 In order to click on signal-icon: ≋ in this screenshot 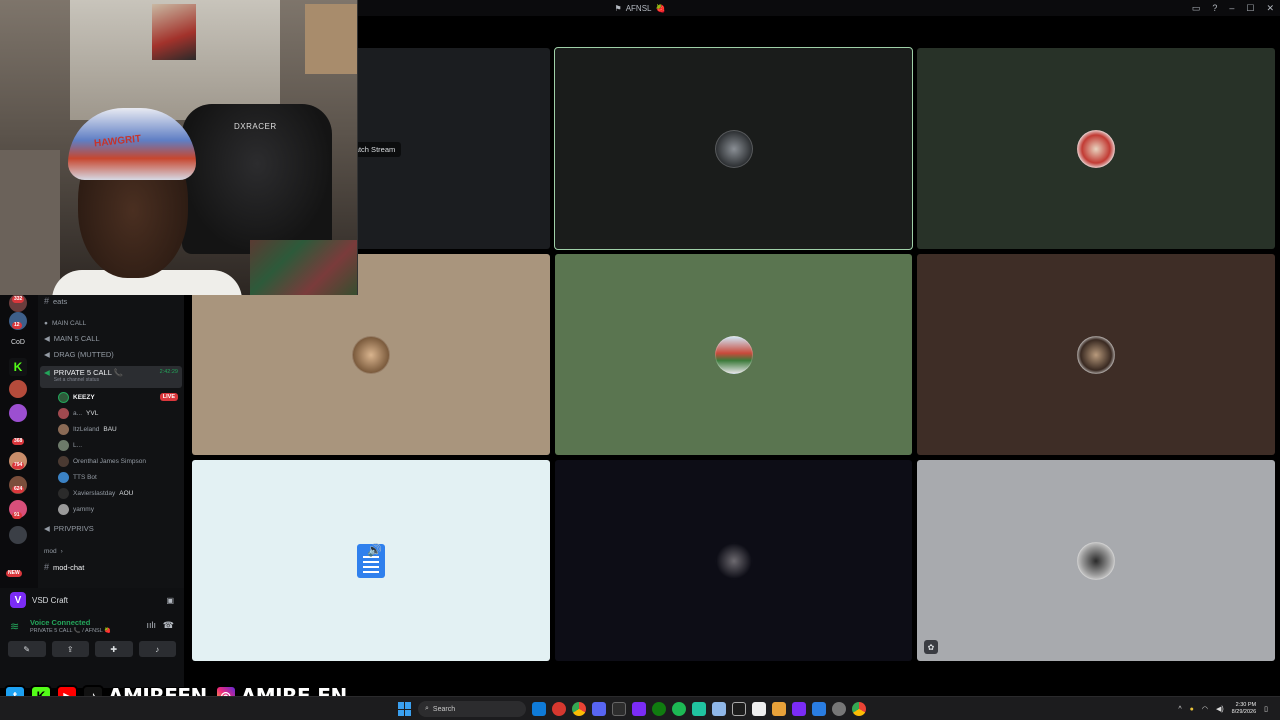, I will do `click(14, 626)`.